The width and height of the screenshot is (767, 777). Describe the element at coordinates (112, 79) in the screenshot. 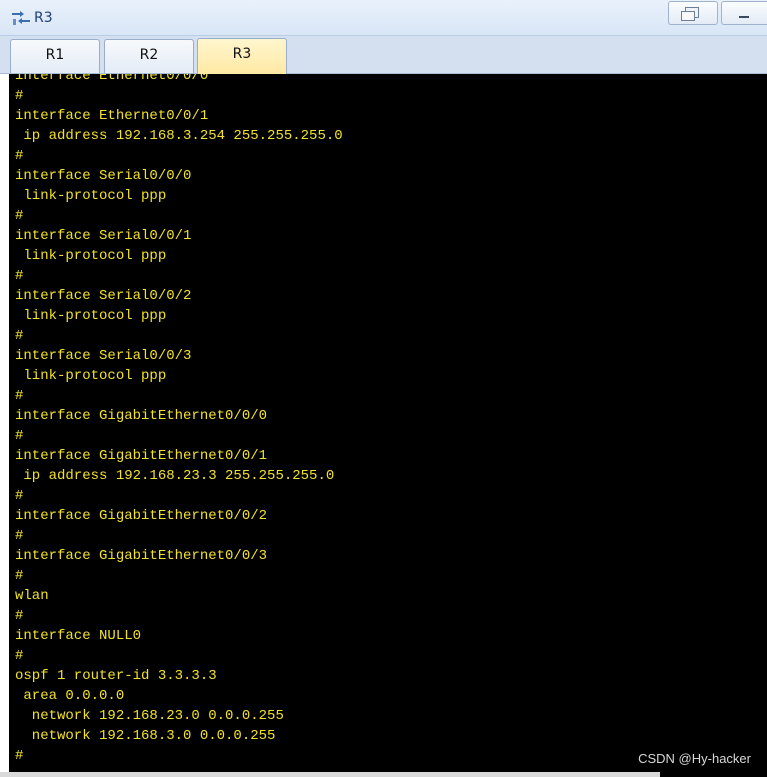

I see `terminal-line: interface Ethernet0/0/0` at that location.